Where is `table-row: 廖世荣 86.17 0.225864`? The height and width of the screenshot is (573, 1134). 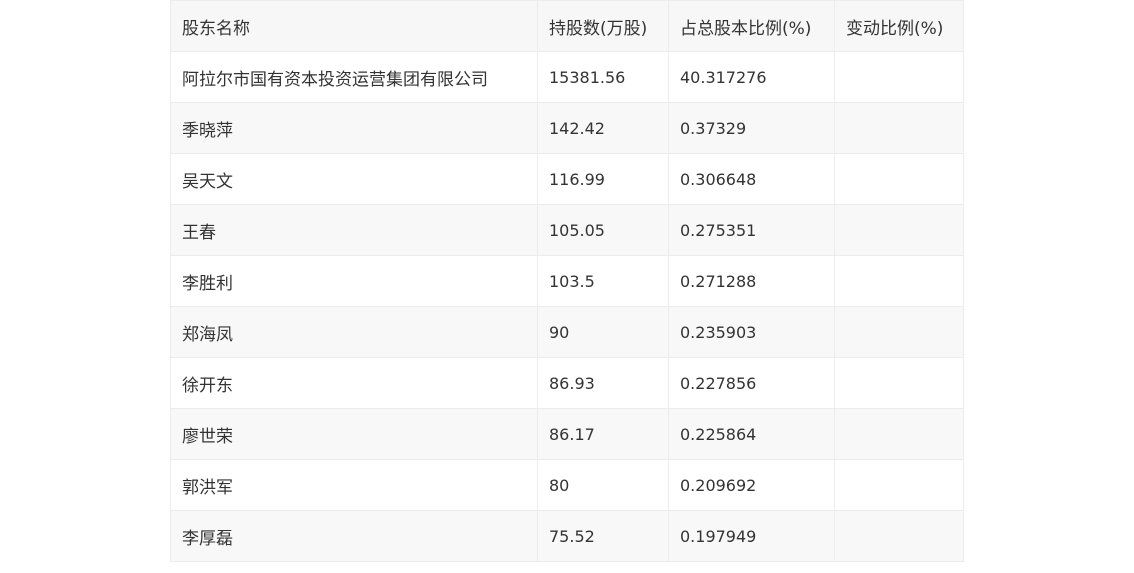
table-row: 廖世荣 86.17 0.225864 is located at coordinates (567, 434).